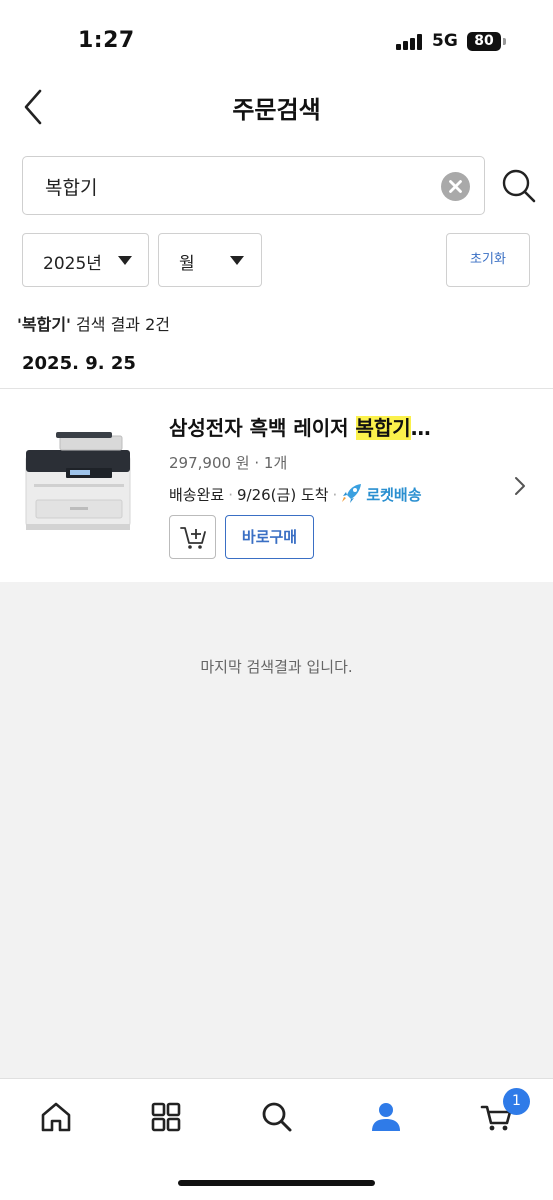 The height and width of the screenshot is (1200, 553). Describe the element at coordinates (276, 667) in the screenshot. I see `end-of-results-message: 마지막 검색결과 입니다.` at that location.